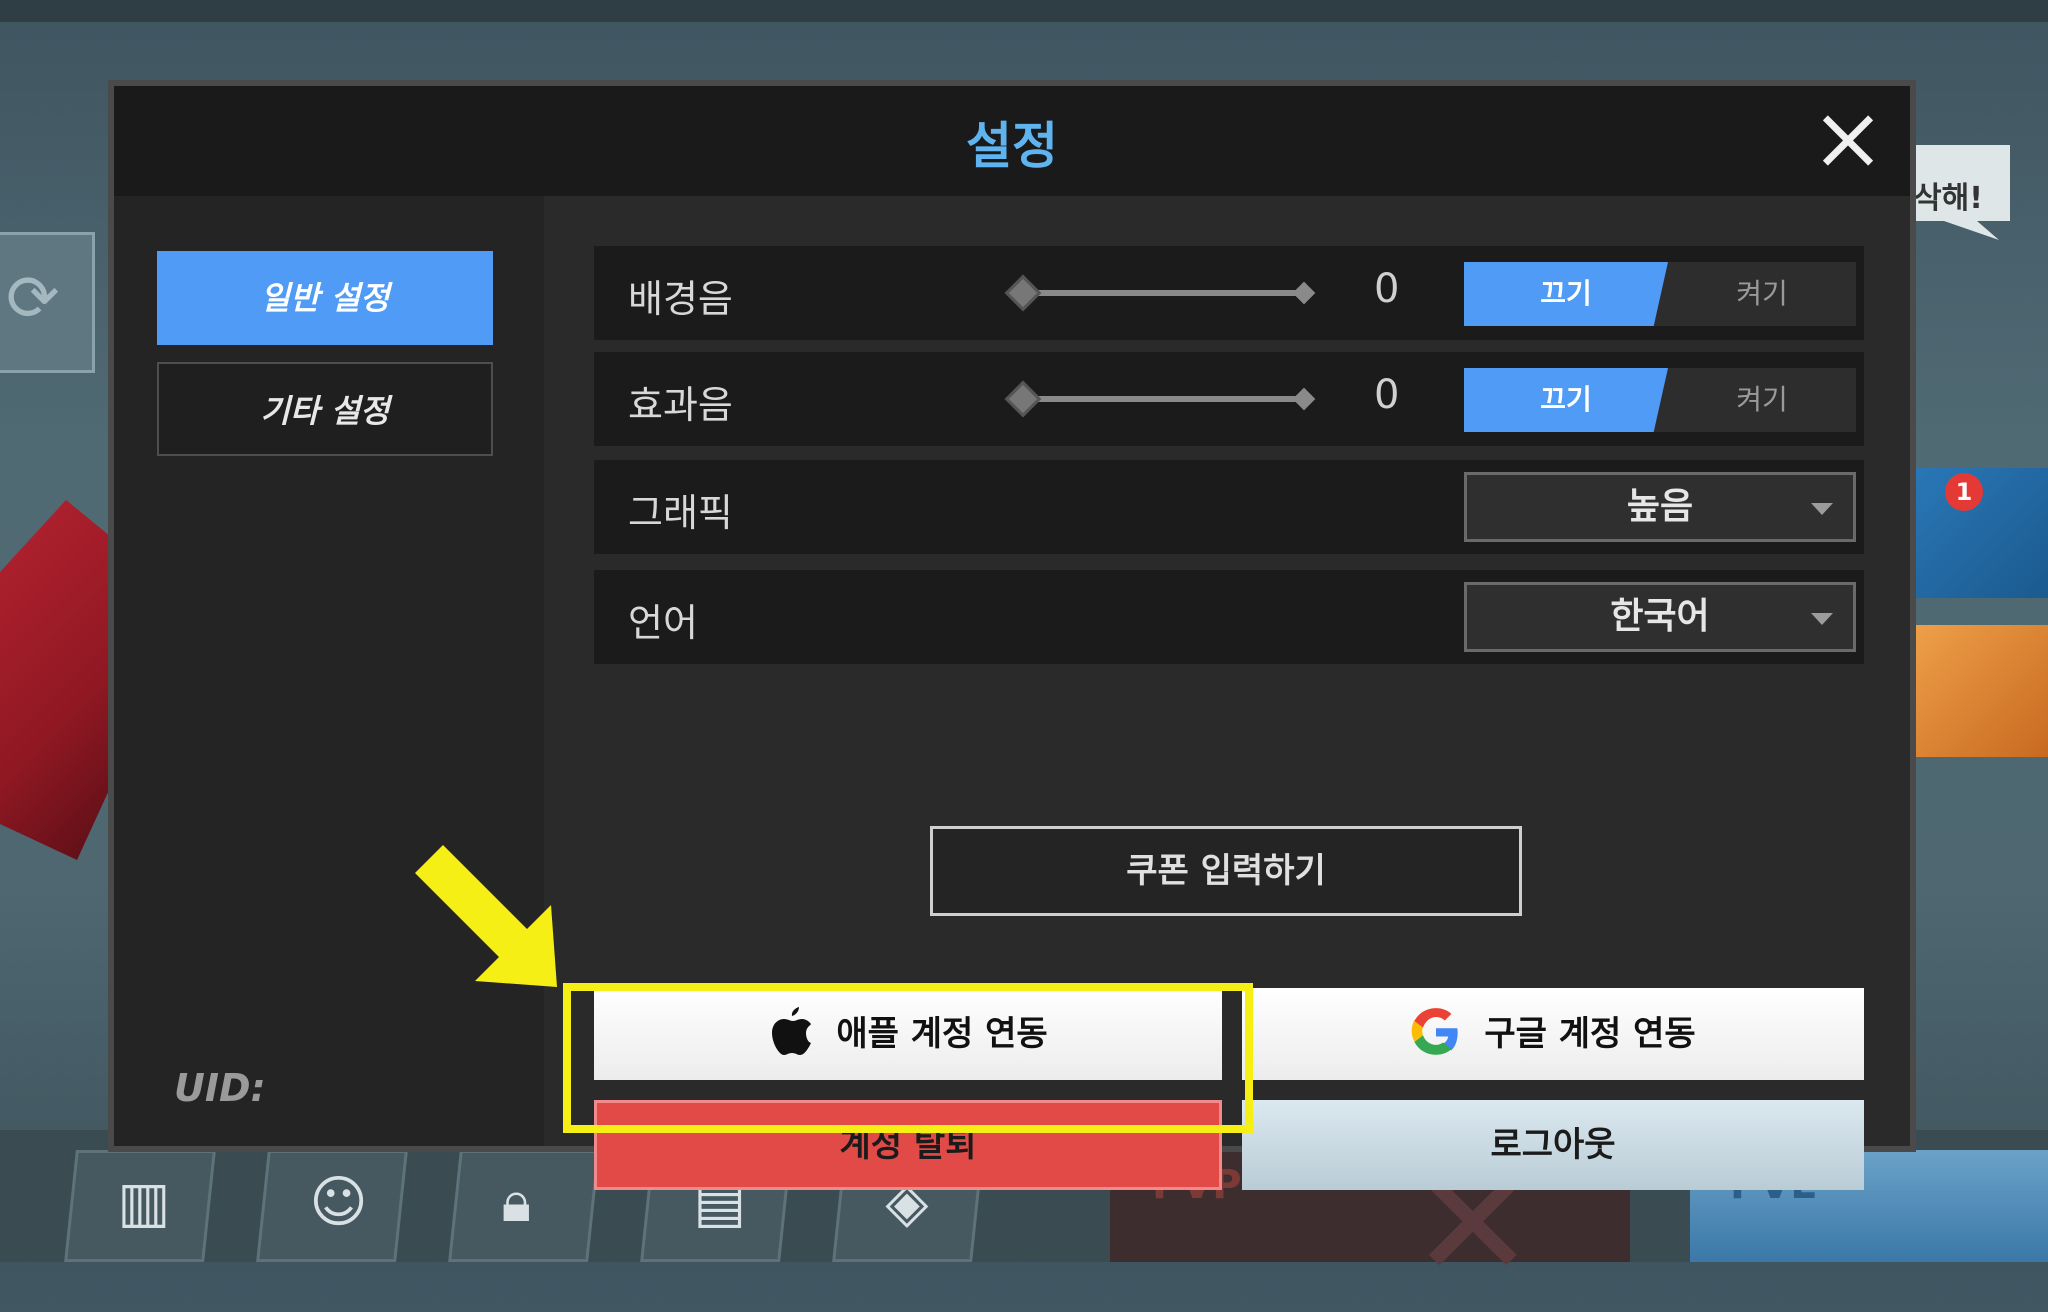 This screenshot has height=1312, width=2048. Describe the element at coordinates (1848, 140) in the screenshot. I see `close-icon` at that location.